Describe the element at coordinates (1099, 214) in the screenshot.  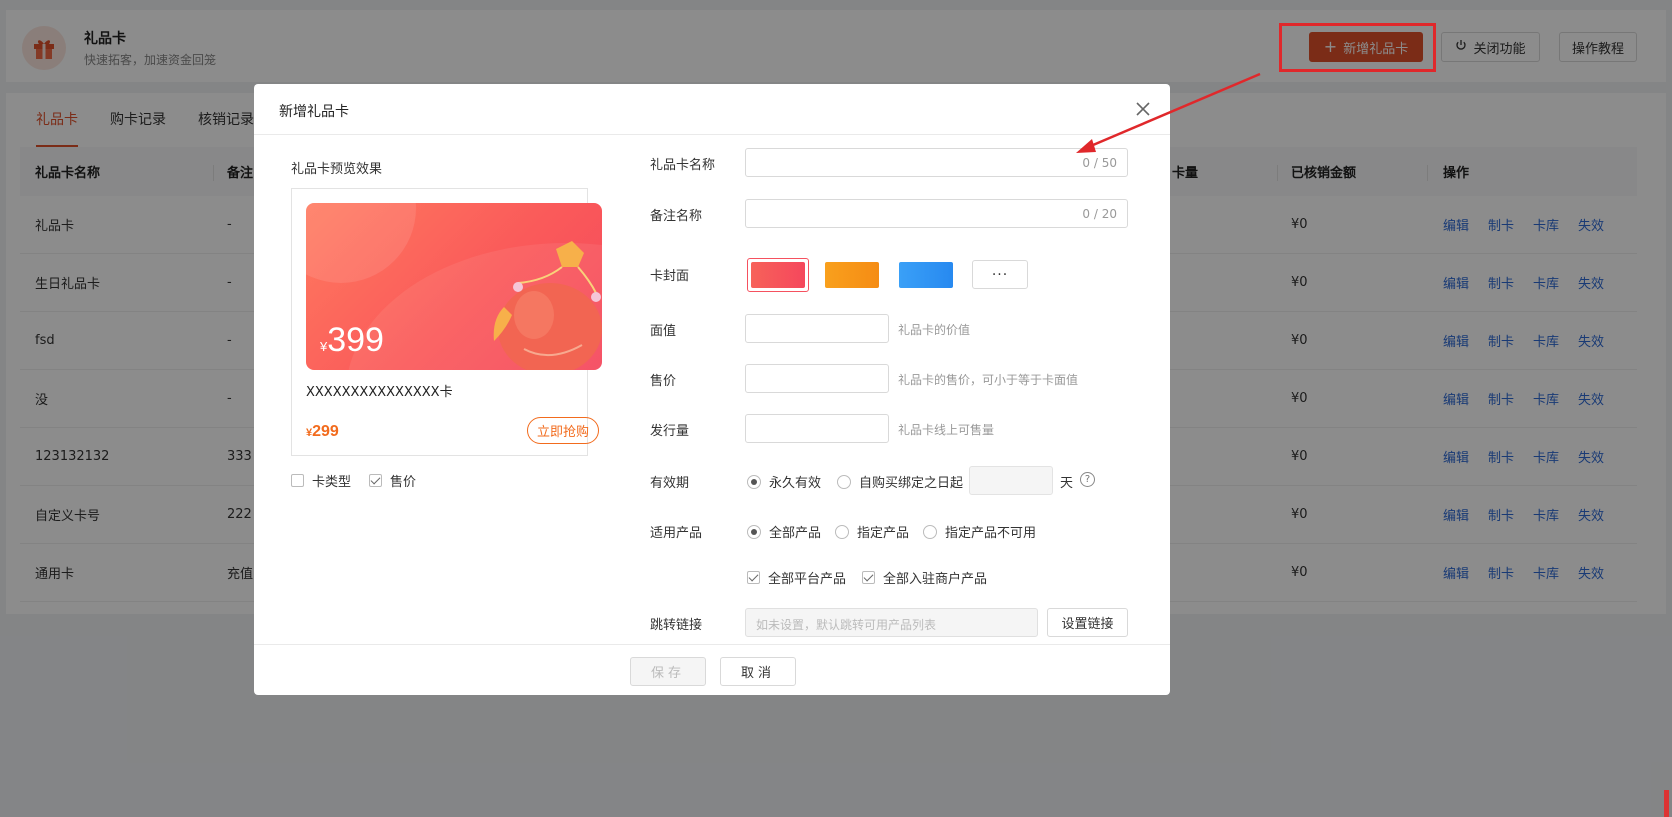
I see `note-counter: 0 / 20` at that location.